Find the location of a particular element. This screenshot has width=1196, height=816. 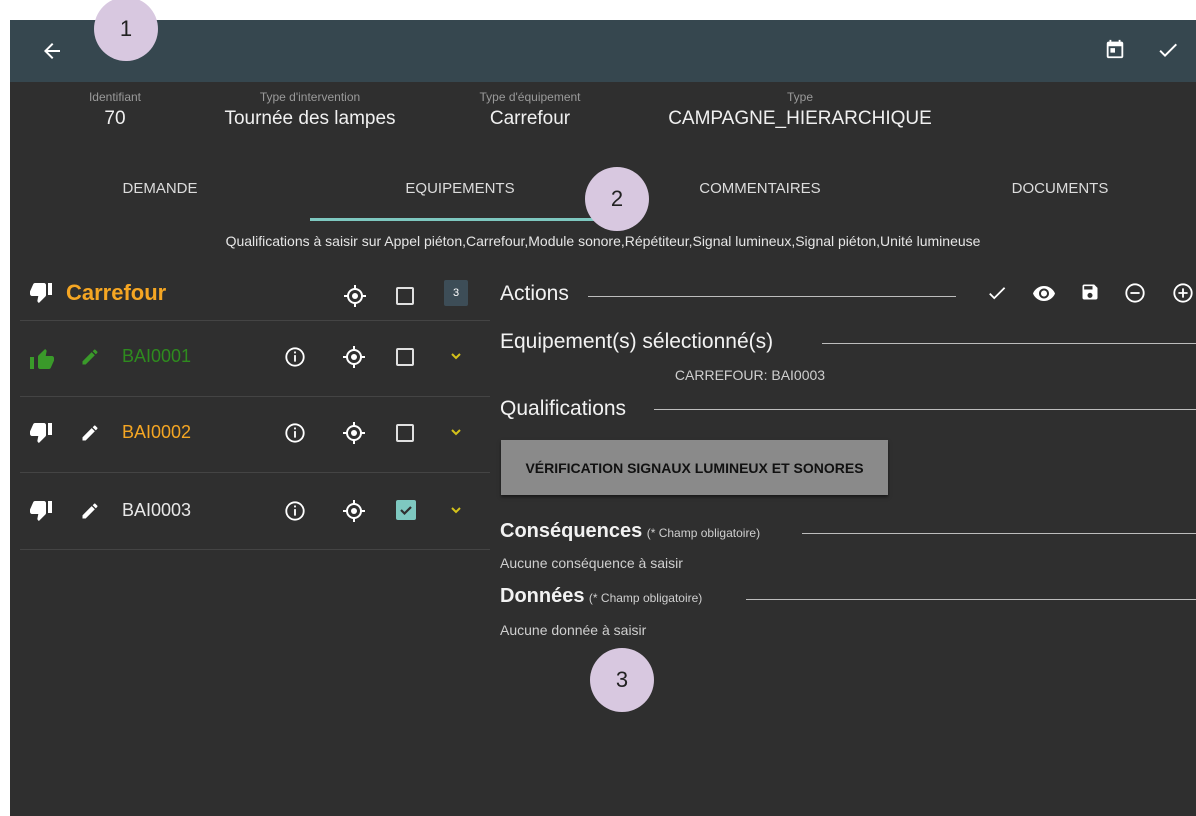

type-equipement-label: Type d'équipement is located at coordinates (530, 97).